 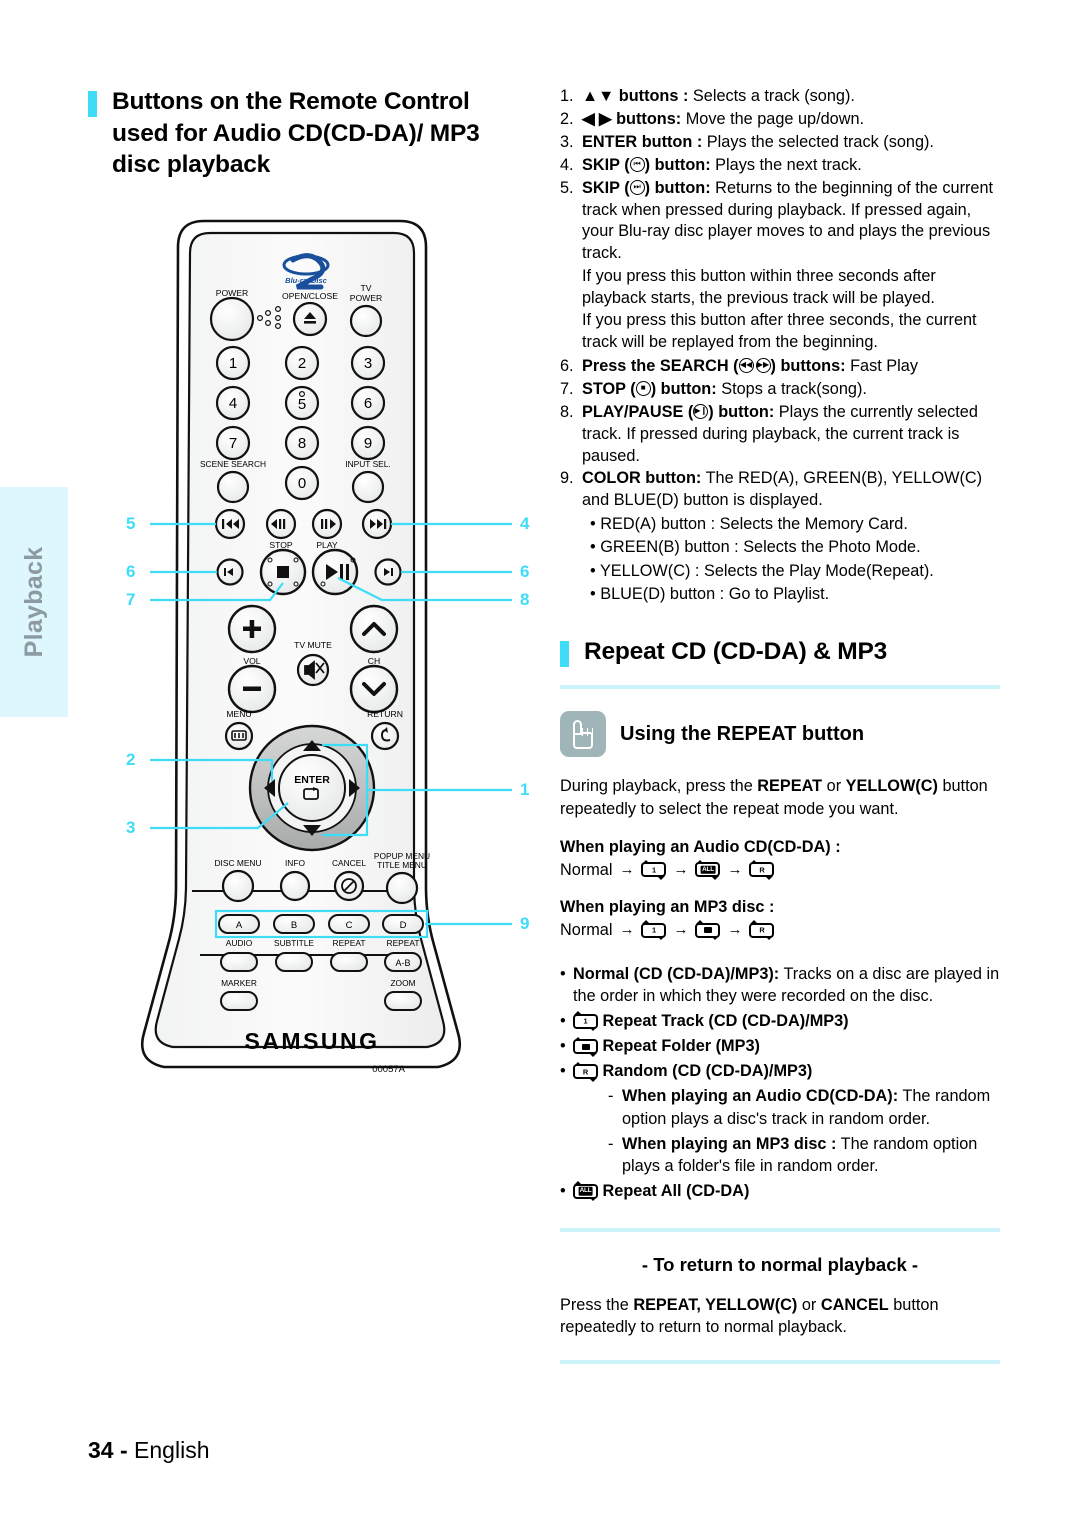 I want to click on item-text: ◀ ▶ buttons: Move the page up/down., so click(x=791, y=120).